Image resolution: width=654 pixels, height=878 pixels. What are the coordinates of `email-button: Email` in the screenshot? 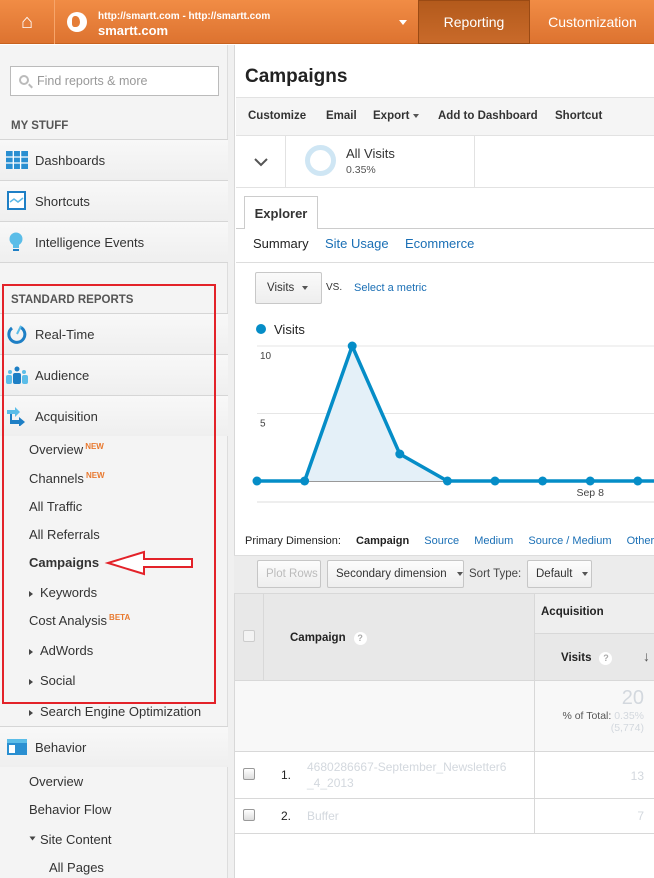 It's located at (341, 116).